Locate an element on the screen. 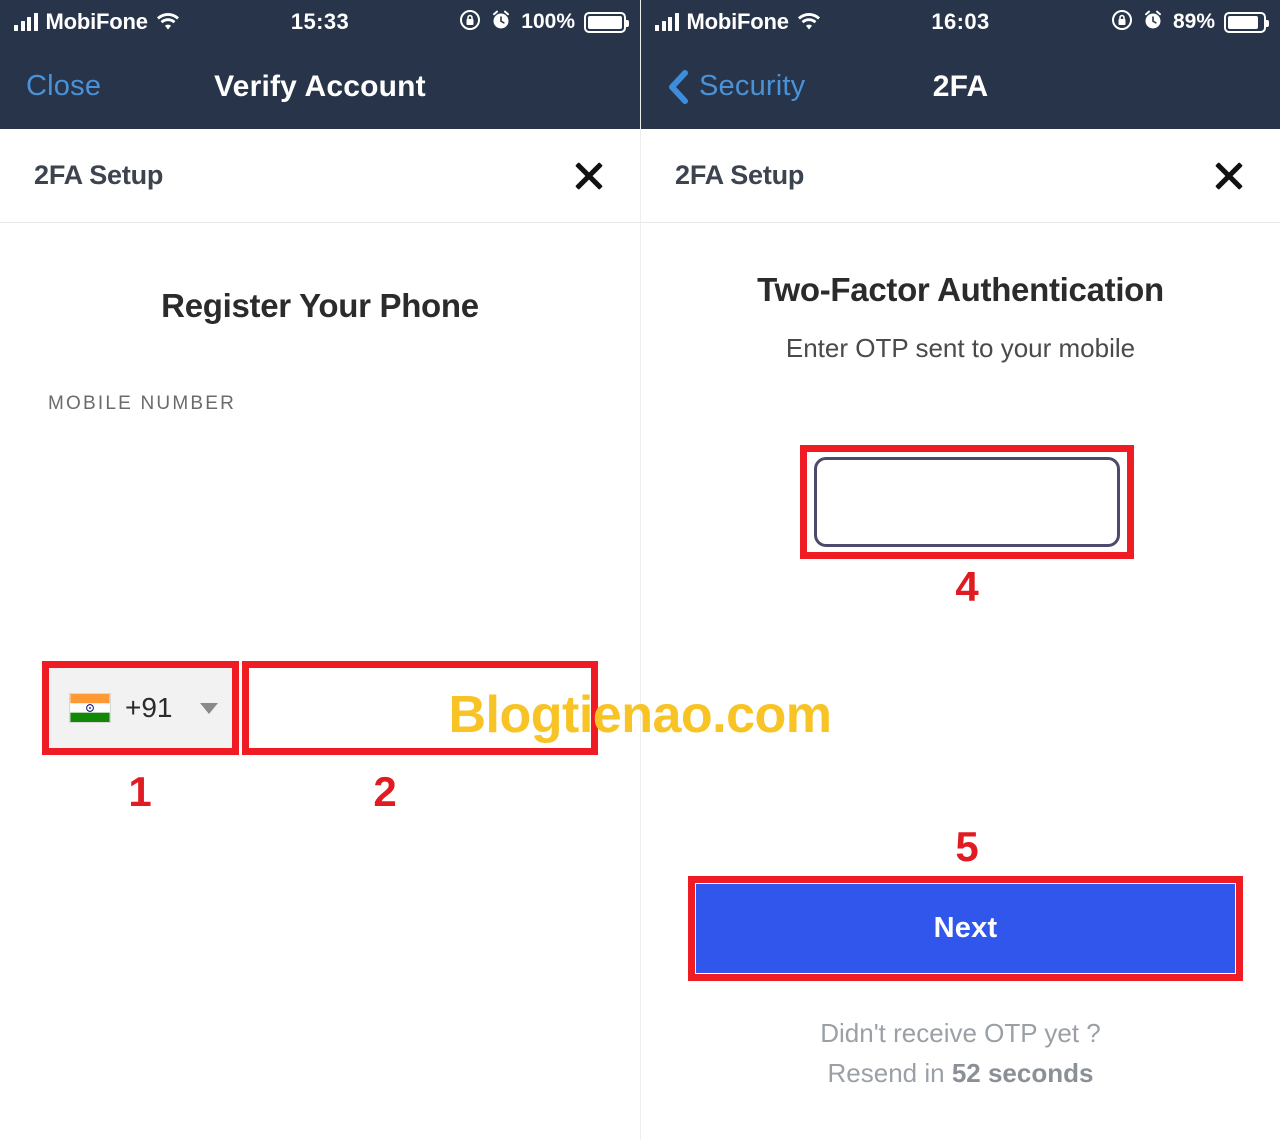  close-button-label: Close is located at coordinates (64, 86).